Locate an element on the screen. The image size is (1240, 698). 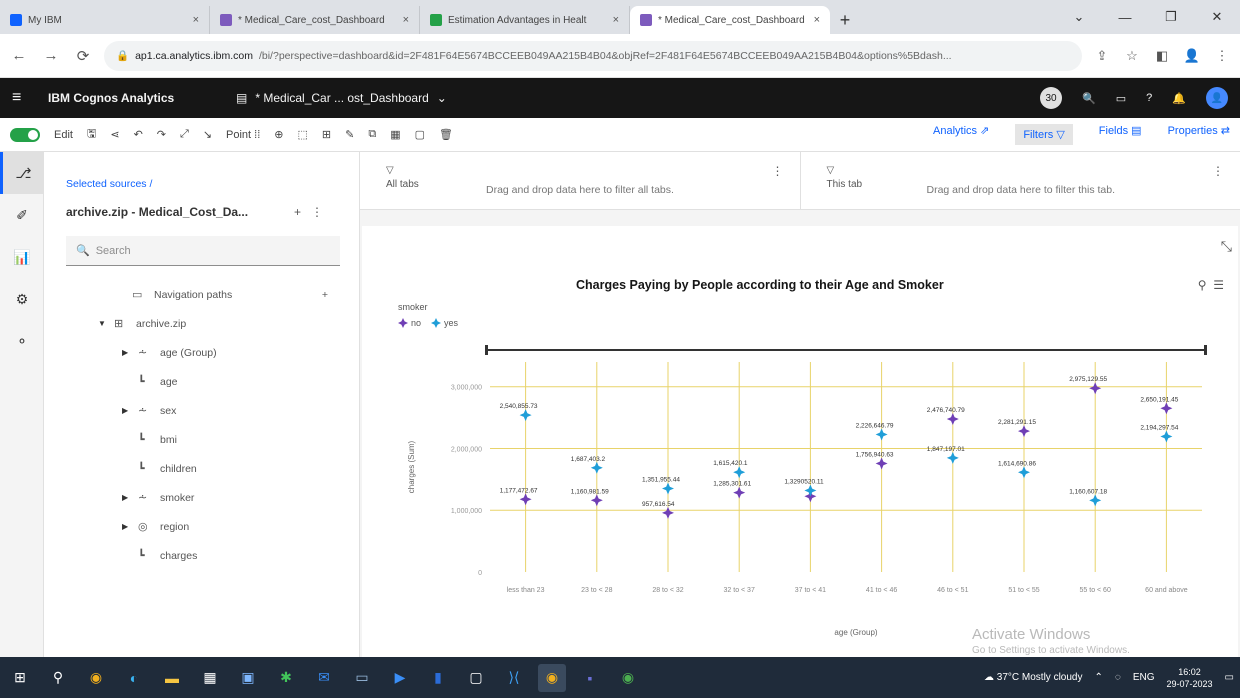
chrome-alt-icon: ◉ is located at coordinates (628, 678).